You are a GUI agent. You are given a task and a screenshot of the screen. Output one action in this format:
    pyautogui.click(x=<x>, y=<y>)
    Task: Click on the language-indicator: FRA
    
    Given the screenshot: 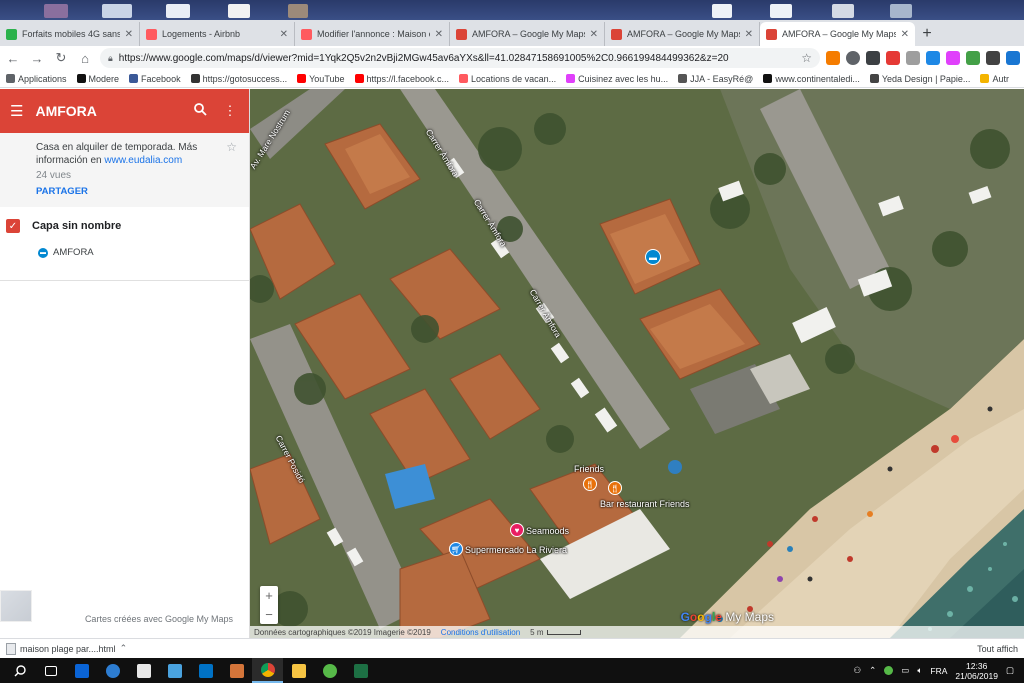 What is the action you would take?
    pyautogui.click(x=938, y=671)
    